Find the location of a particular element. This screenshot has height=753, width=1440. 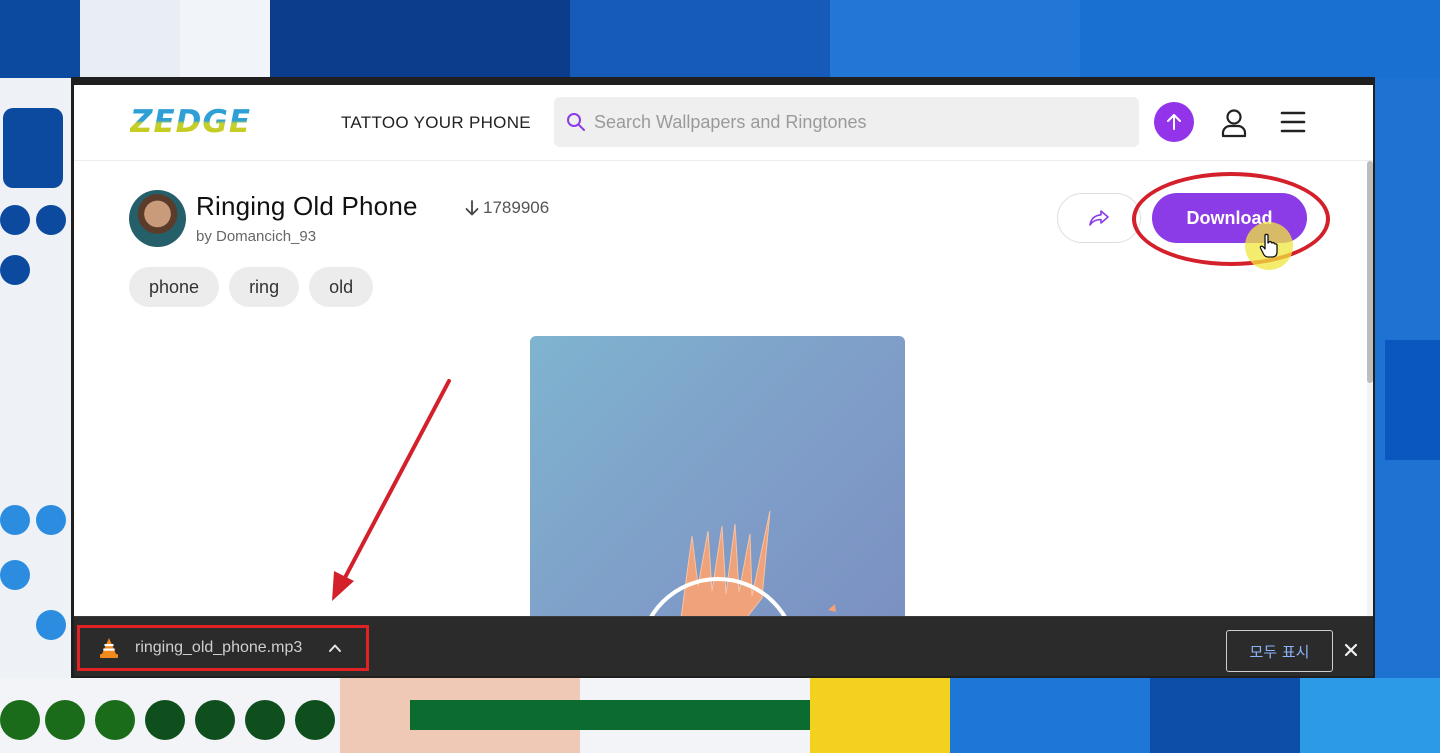

download-count-value: 1789906 is located at coordinates (516, 207).